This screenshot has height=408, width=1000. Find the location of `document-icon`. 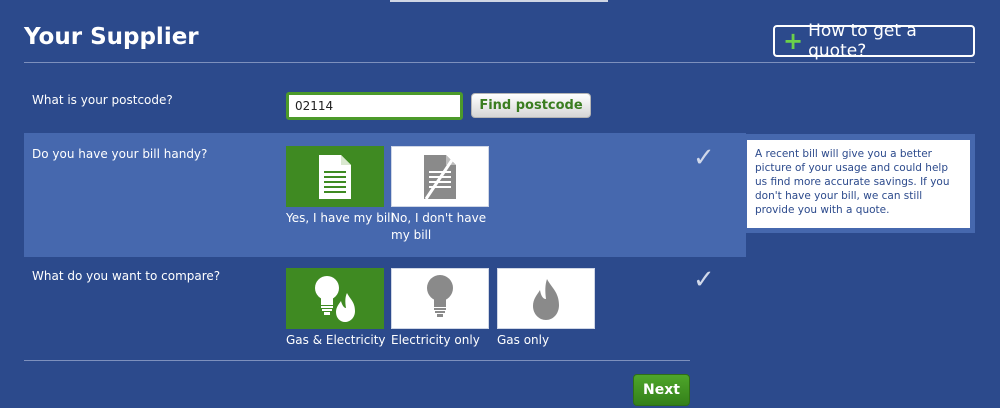

document-icon is located at coordinates (335, 176).